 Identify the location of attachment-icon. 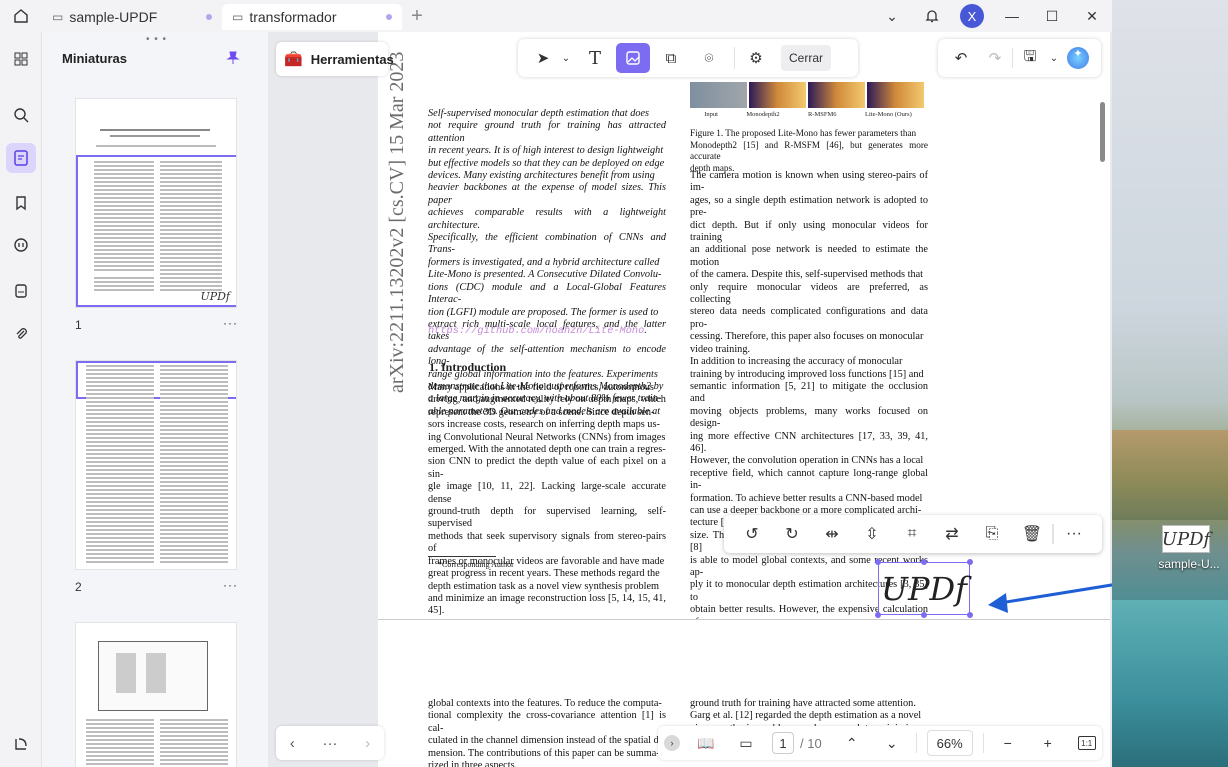
(21, 334).